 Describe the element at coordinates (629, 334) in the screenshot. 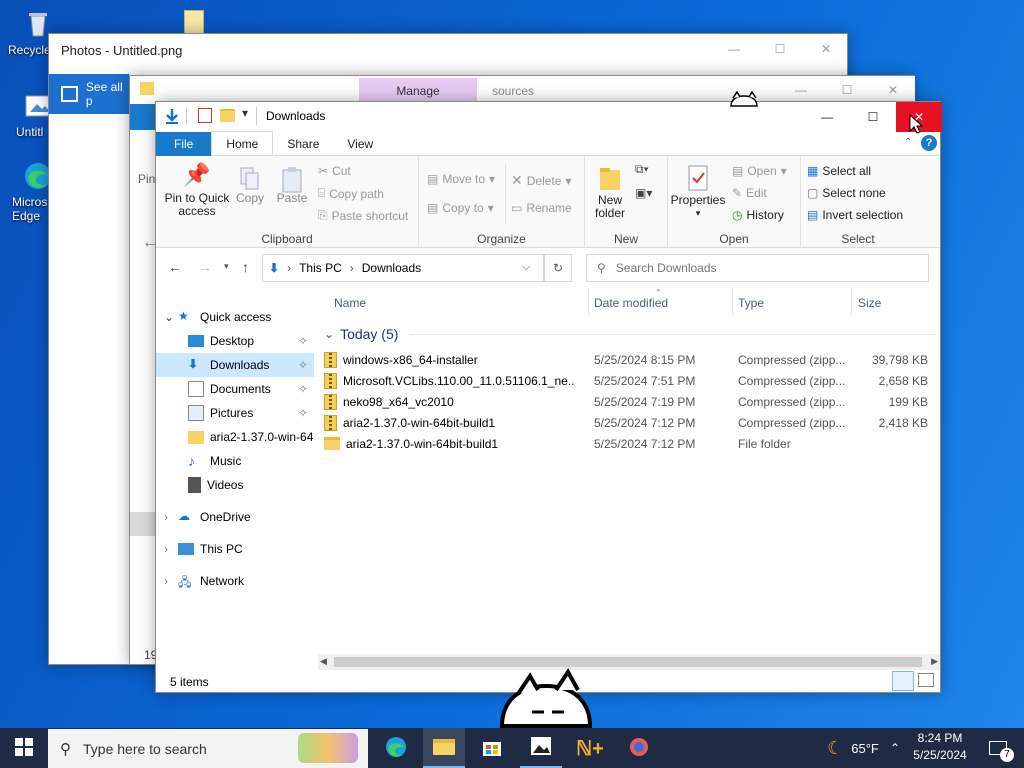

I see `group-header: ⌄ Today (5)` at that location.